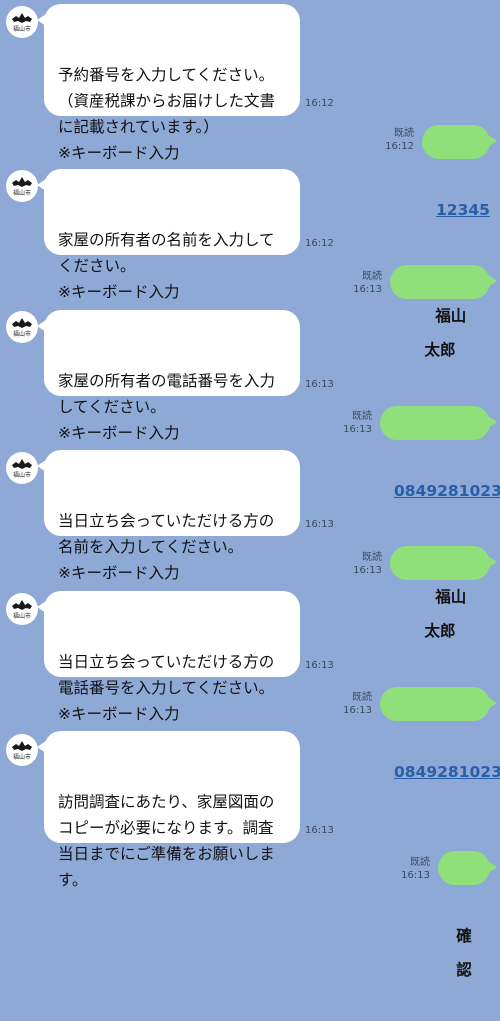  What do you see at coordinates (459, 172) in the screenshot?
I see `outgoing-message: 12345` at bounding box center [459, 172].